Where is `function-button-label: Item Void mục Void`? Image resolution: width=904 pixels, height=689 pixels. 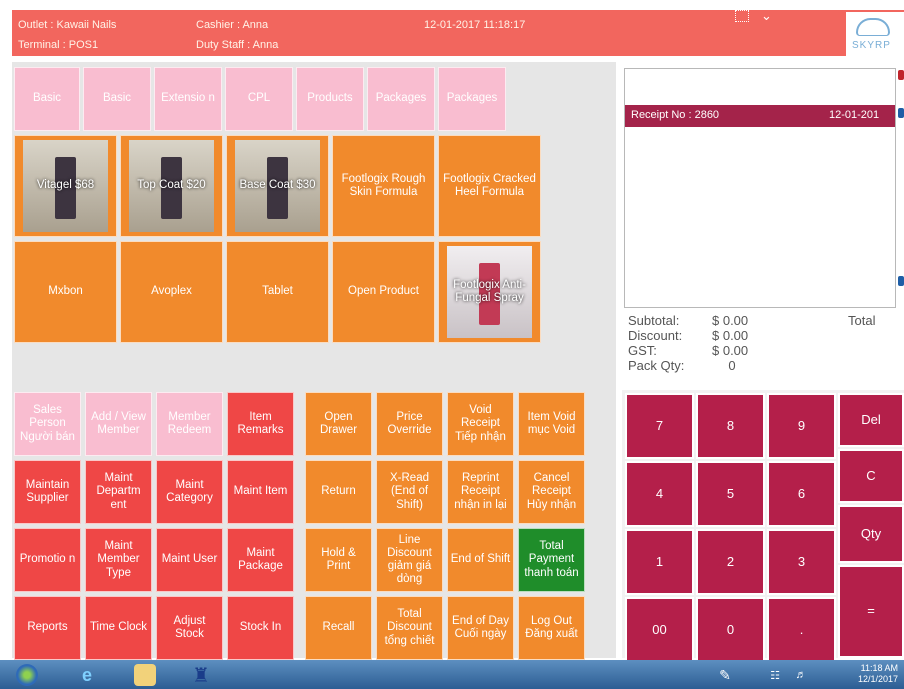
function-button-label: Item Void mục Void is located at coordinates (551, 423).